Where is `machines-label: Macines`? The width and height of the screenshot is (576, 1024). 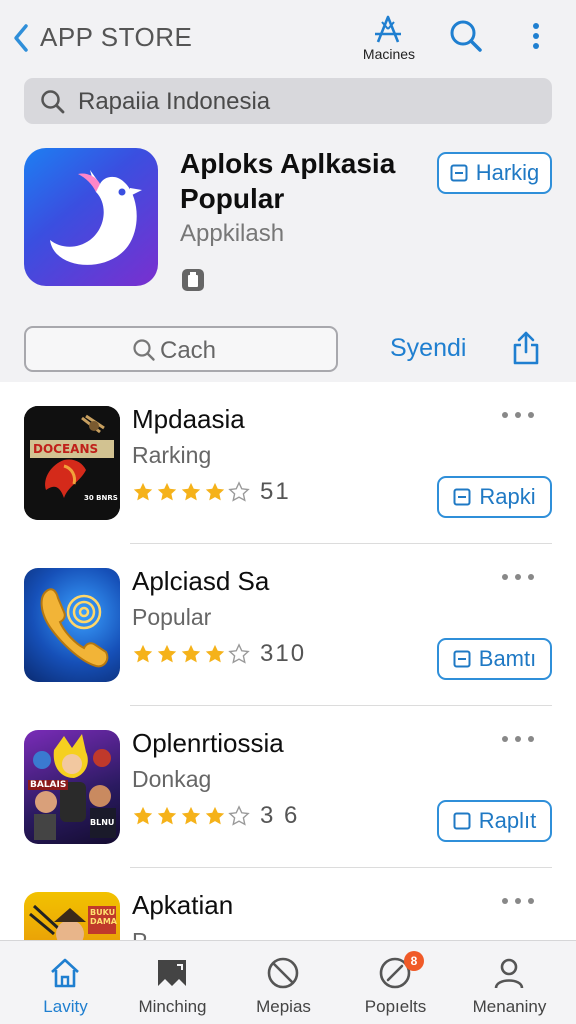 machines-label: Macines is located at coordinates (389, 54).